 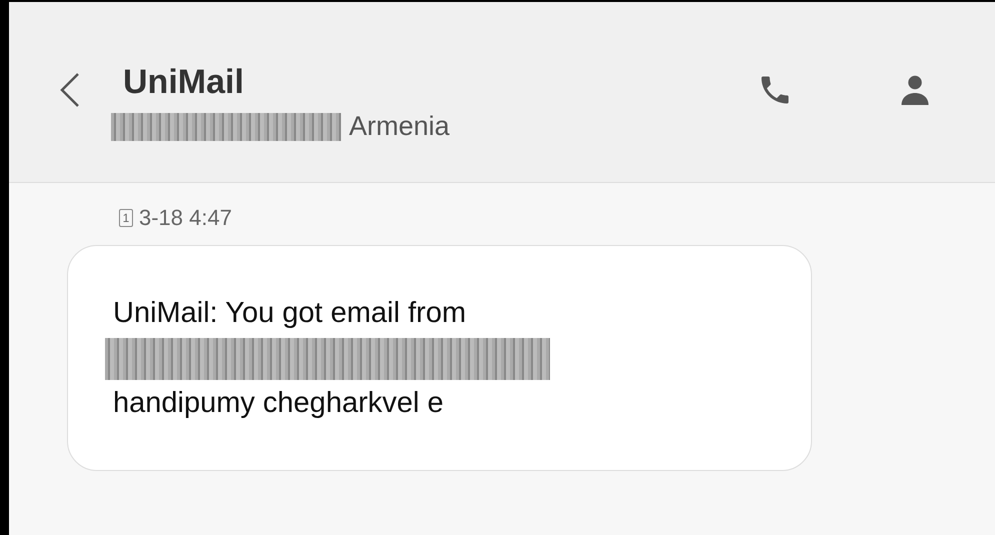 What do you see at coordinates (184, 83) in the screenshot?
I see `contact-name: UniMail` at bounding box center [184, 83].